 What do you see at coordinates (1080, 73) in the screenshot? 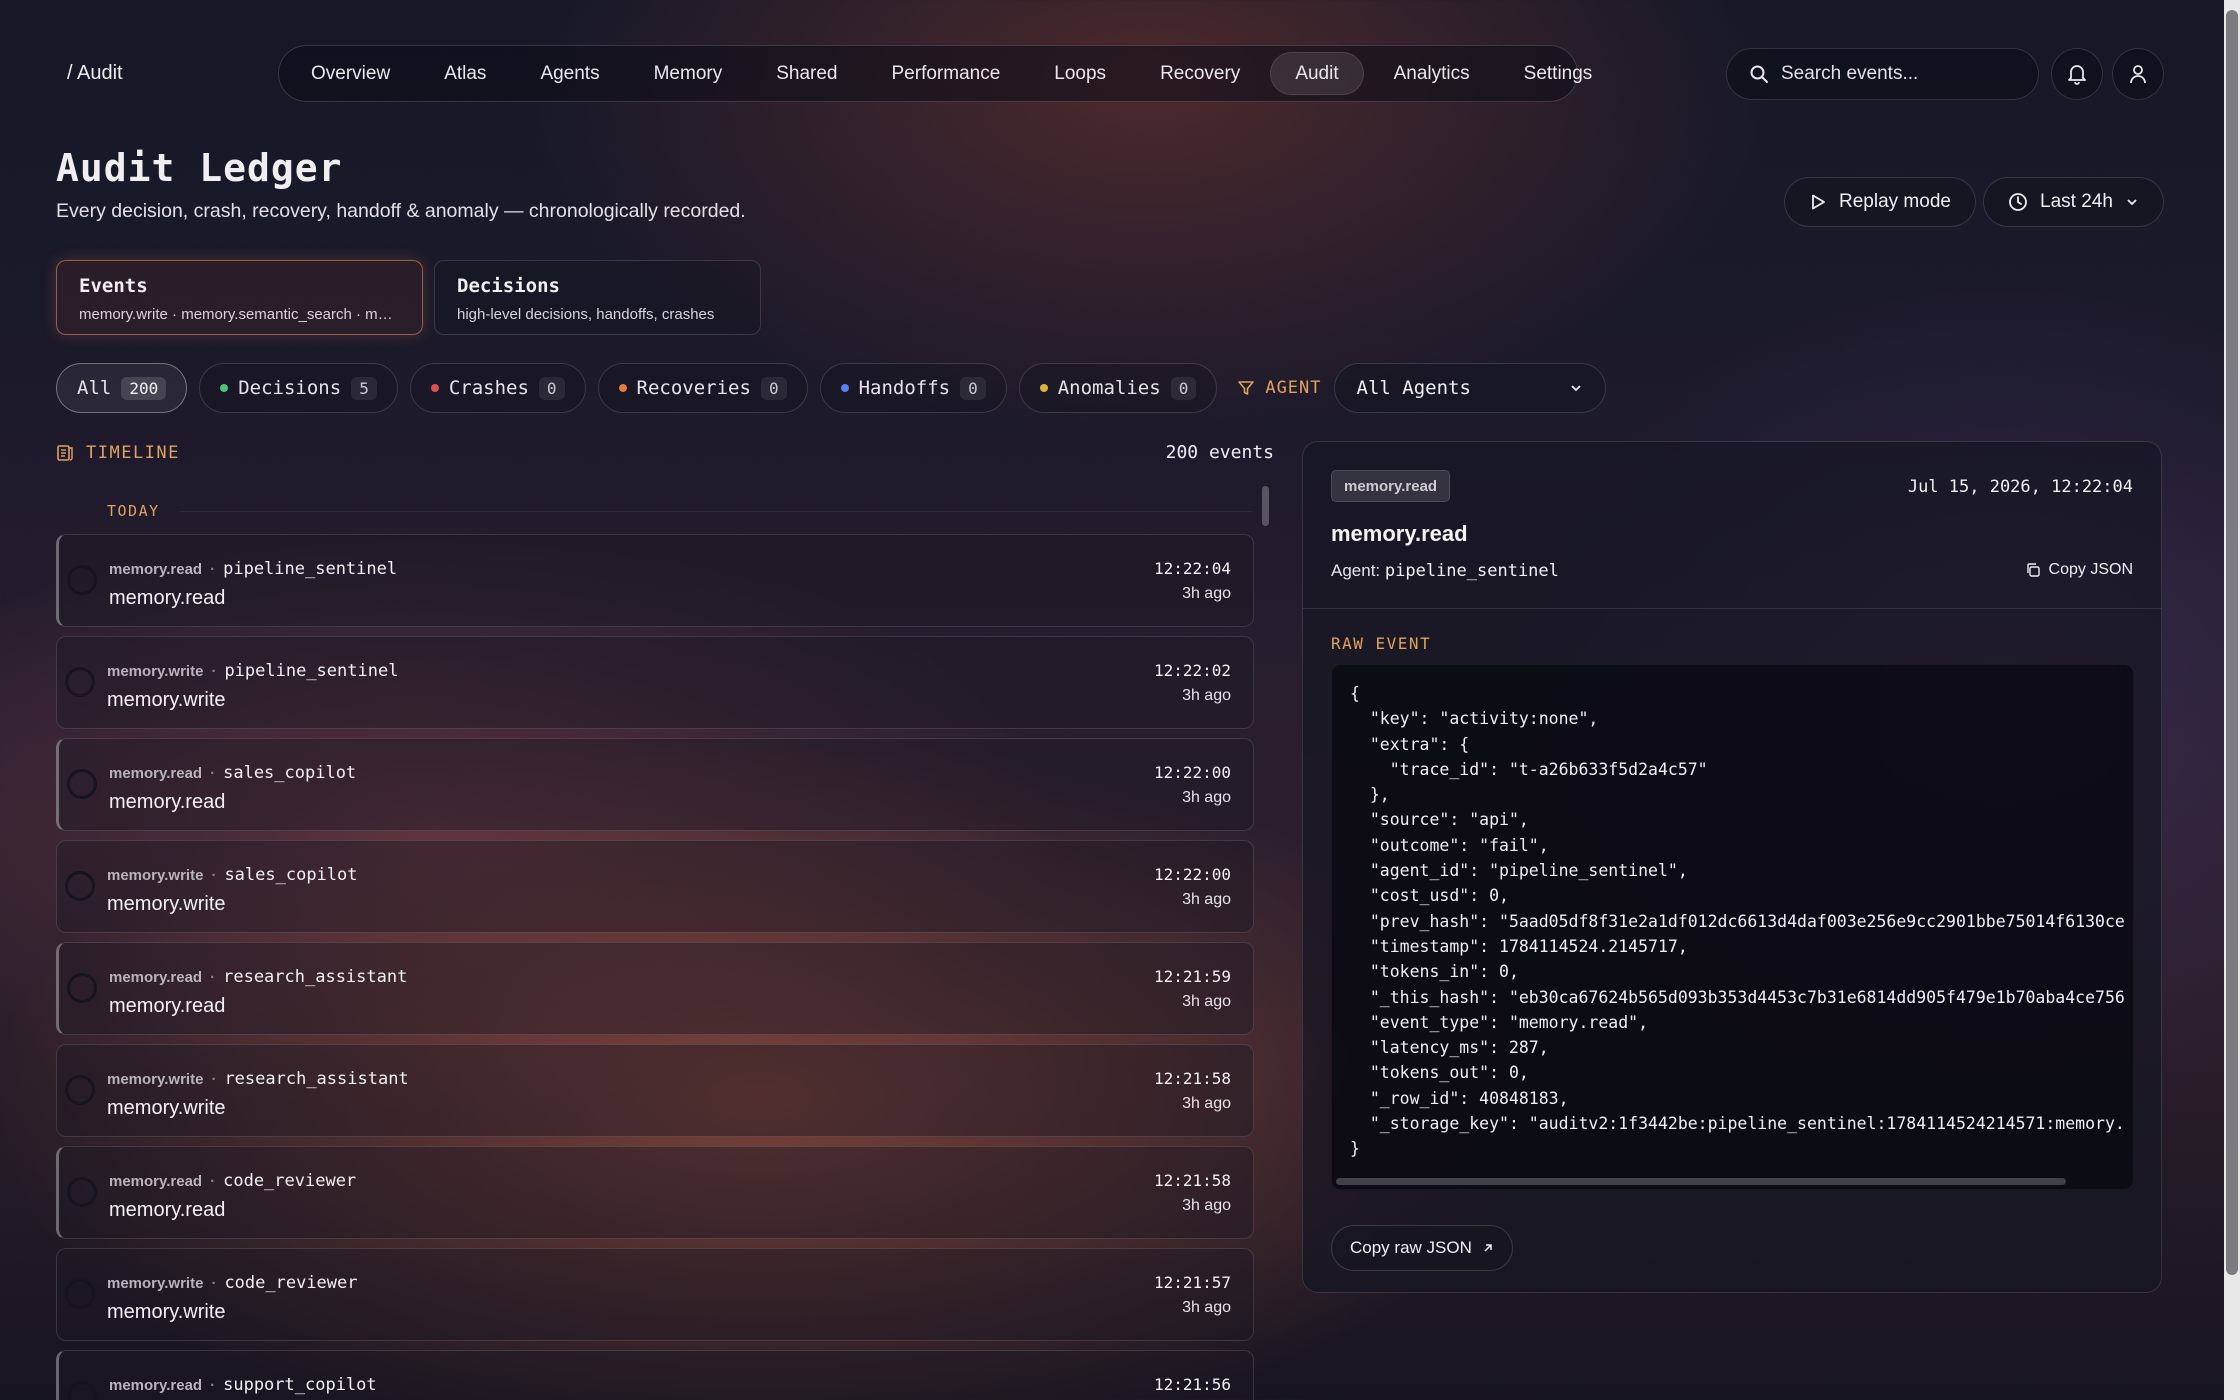
I see `nav-item-loops: Loops` at bounding box center [1080, 73].